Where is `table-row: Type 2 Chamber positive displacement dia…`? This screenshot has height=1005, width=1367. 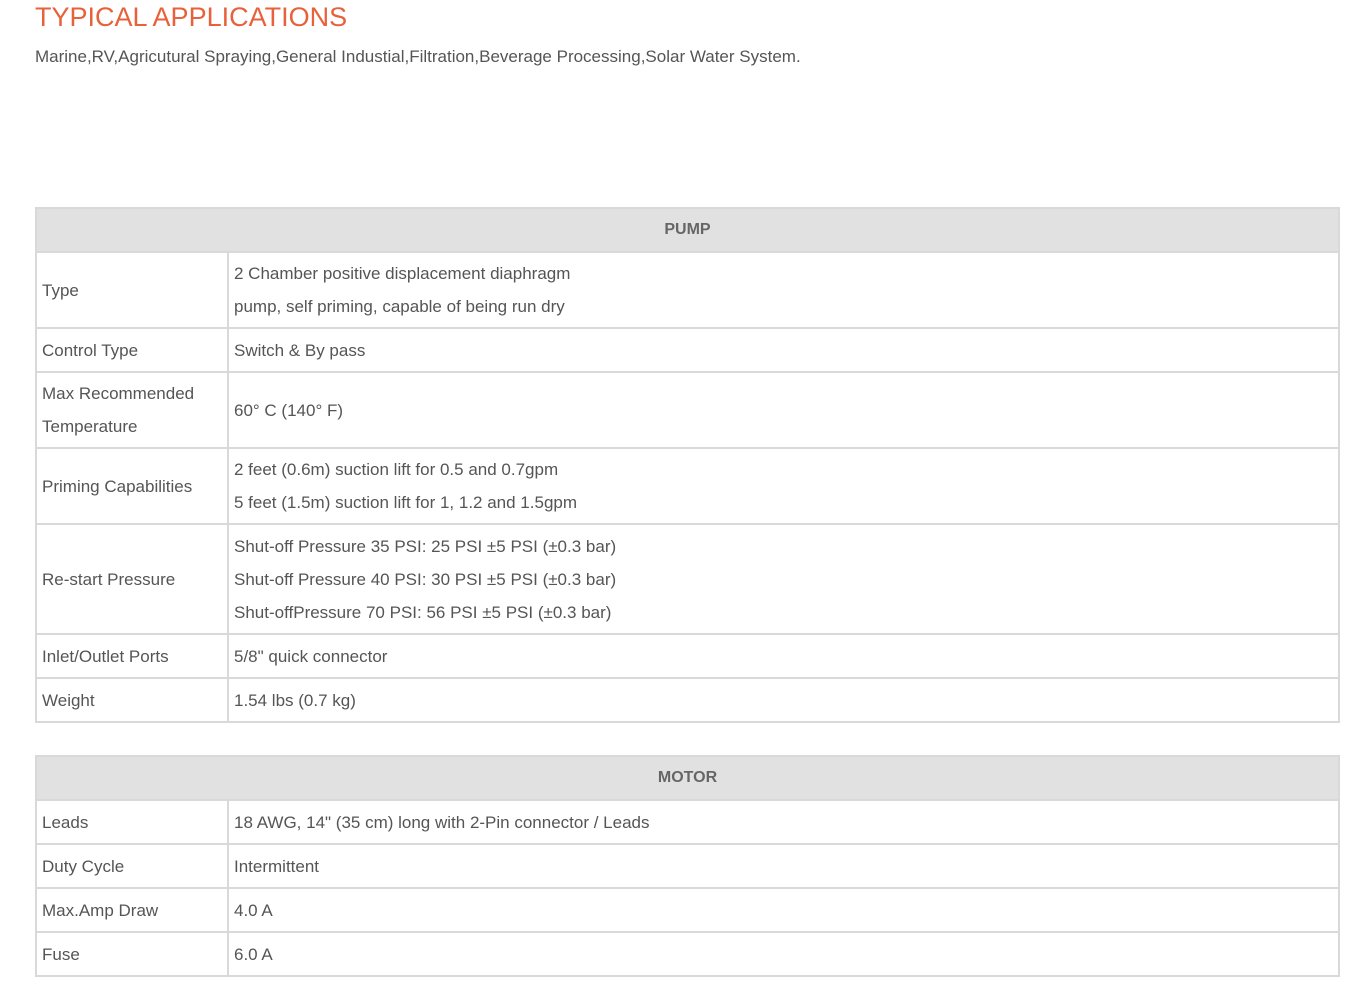 table-row: Type 2 Chamber positive displacement dia… is located at coordinates (687, 290).